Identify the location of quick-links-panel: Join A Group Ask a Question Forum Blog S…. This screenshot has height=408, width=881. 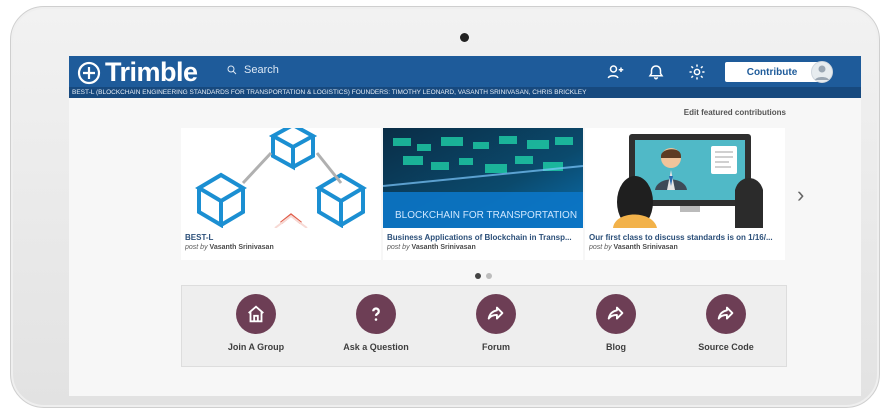
(484, 326).